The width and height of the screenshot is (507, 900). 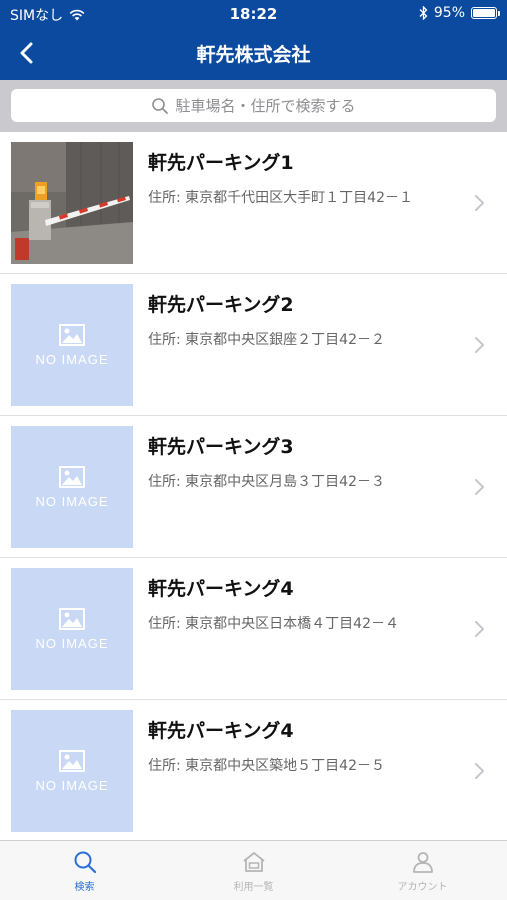 I want to click on tab-search: 検索, so click(x=84, y=870).